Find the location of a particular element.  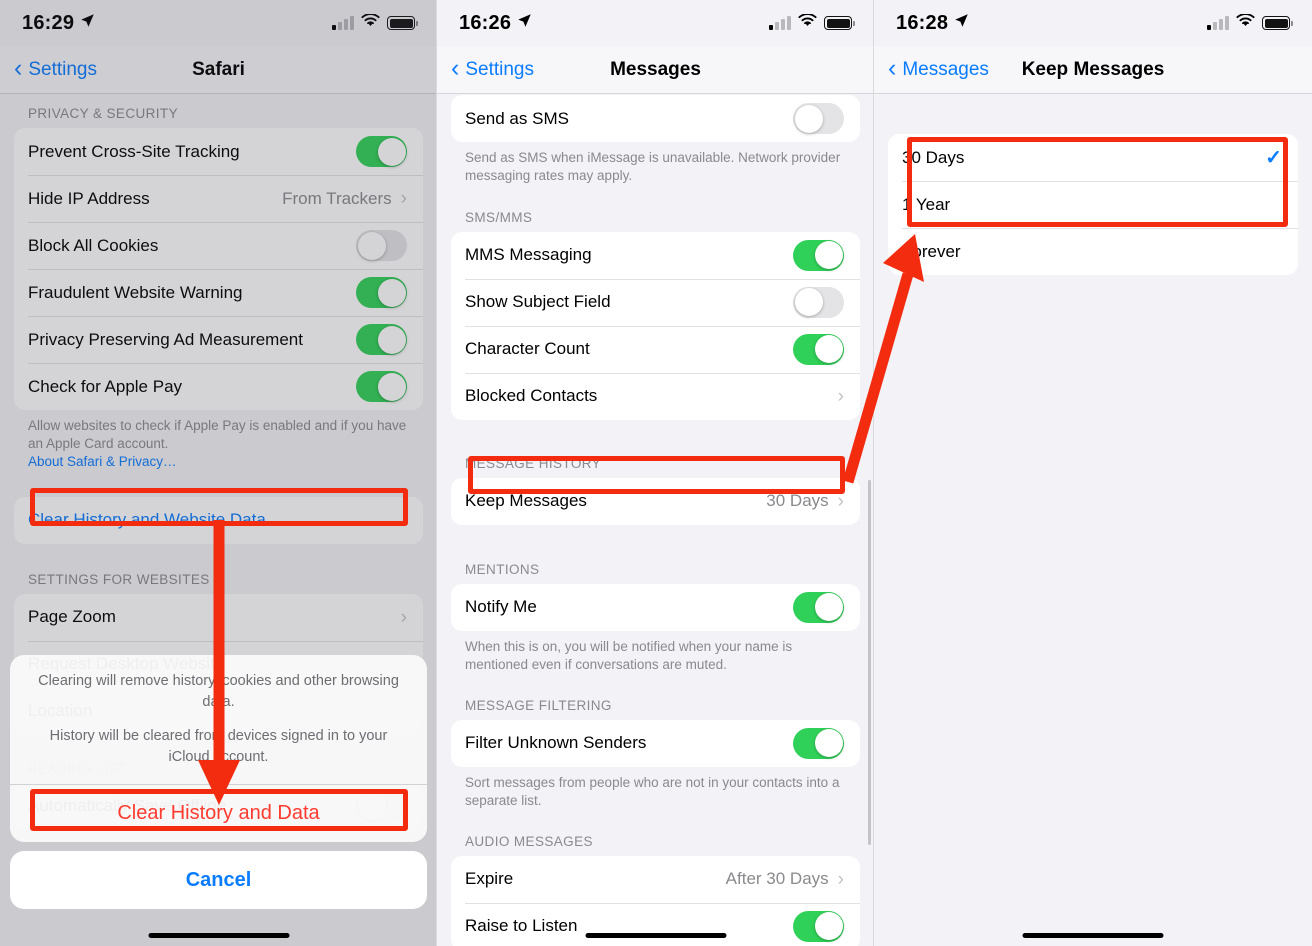

row-clear-history-and-website-data: Clear History and Website Data is located at coordinates (218, 520).